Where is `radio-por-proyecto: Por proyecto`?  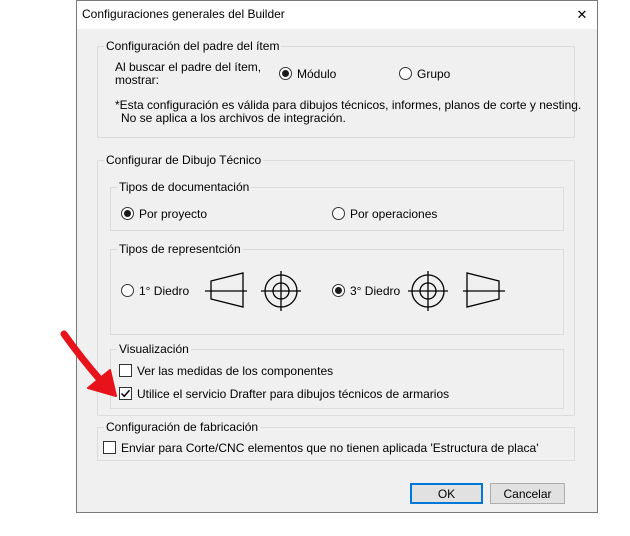
radio-por-proyecto: Por proyecto is located at coordinates (176, 214).